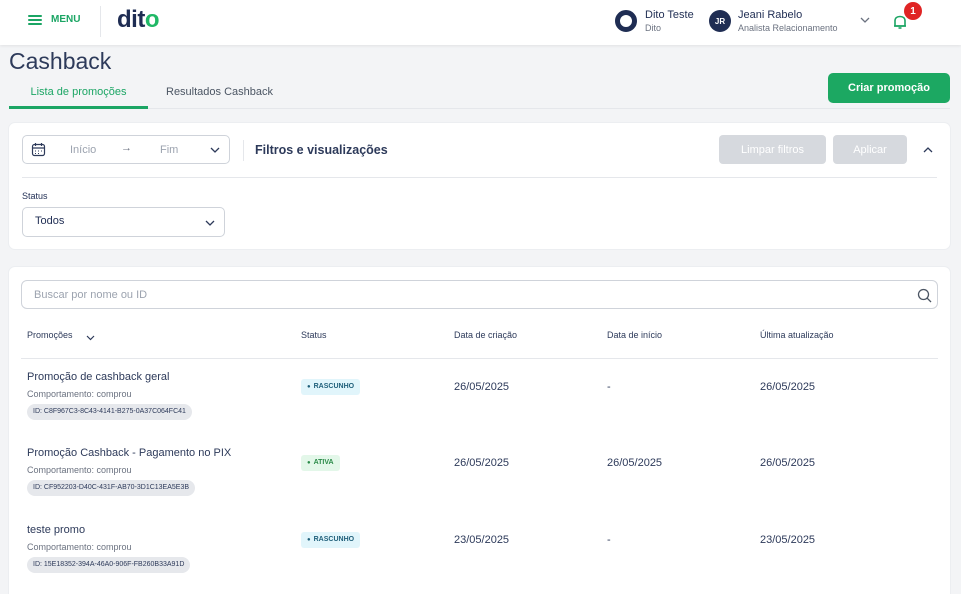  Describe the element at coordinates (109, 565) in the screenshot. I see `promotion-id-chip: ID: 15E18352-394A-46A0-906F-FB260B33A91D` at that location.